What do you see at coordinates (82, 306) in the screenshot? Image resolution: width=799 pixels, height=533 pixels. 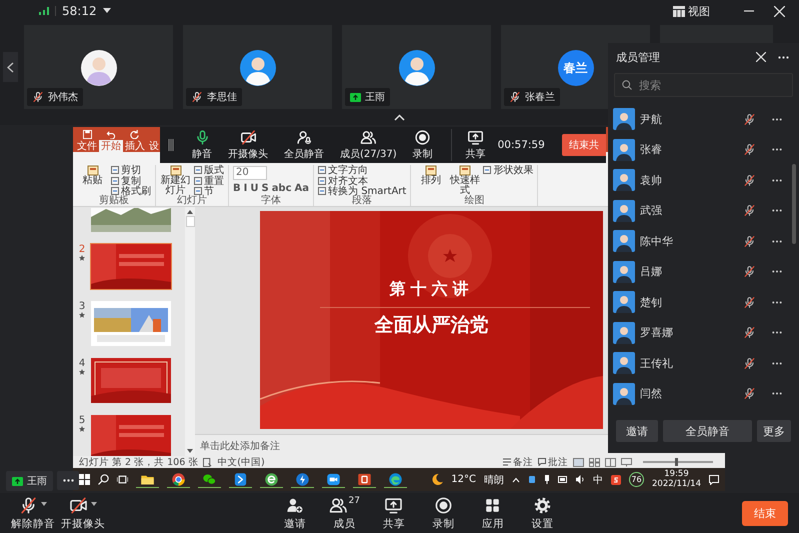 I see `slide-number: 3` at bounding box center [82, 306].